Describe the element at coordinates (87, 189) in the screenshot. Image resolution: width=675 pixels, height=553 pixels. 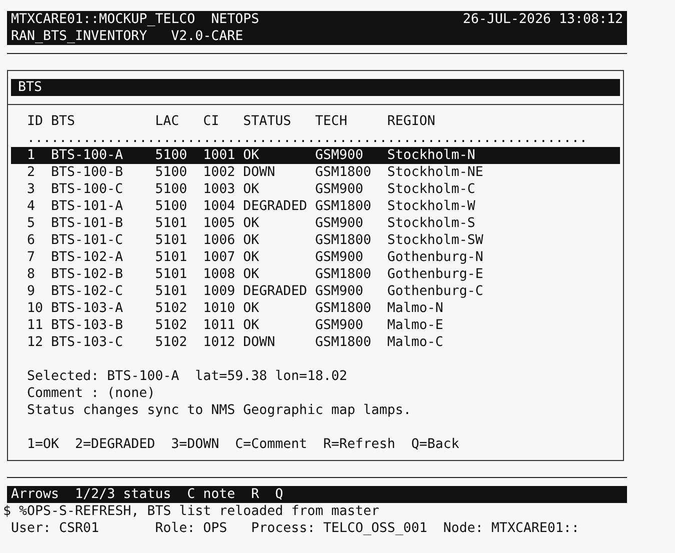
I see `table-cell-text: BTS-100-C` at that location.